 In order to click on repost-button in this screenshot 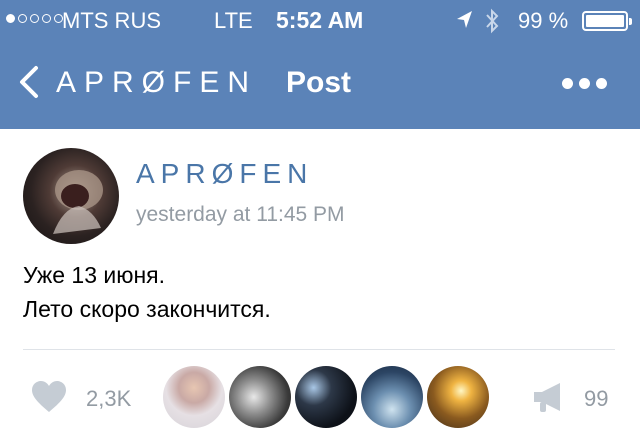, I will do `click(550, 397)`.